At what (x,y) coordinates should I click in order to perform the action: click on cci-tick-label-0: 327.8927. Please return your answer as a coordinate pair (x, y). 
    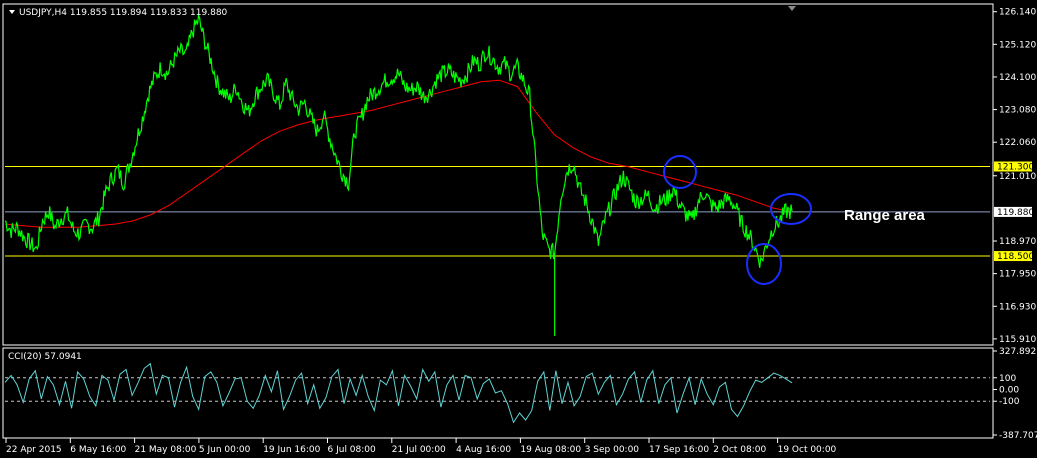
    Looking at the image, I should click on (1018, 352).